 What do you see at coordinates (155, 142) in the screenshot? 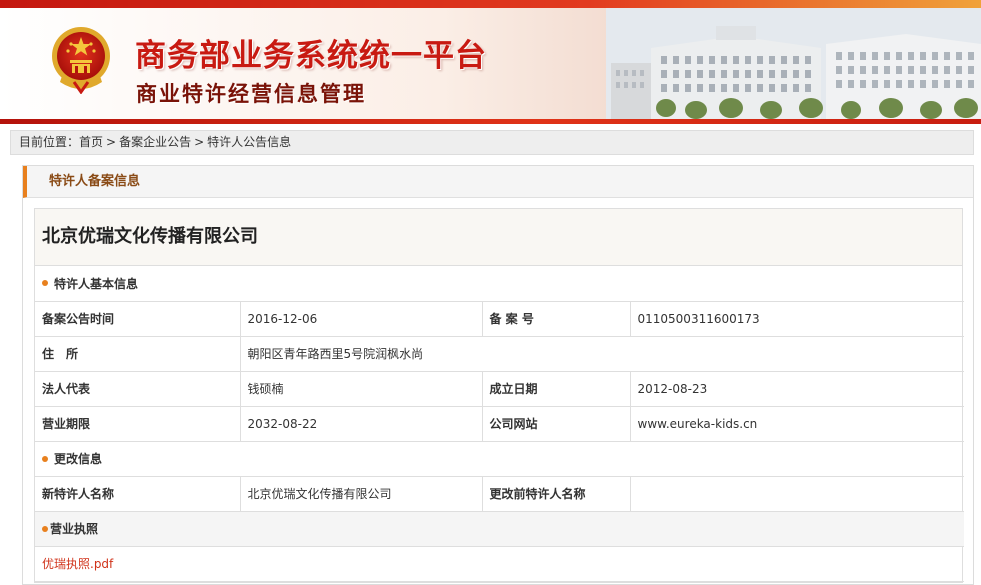
I see `breadcrumb-announcements-link: 备案企业公告` at bounding box center [155, 142].